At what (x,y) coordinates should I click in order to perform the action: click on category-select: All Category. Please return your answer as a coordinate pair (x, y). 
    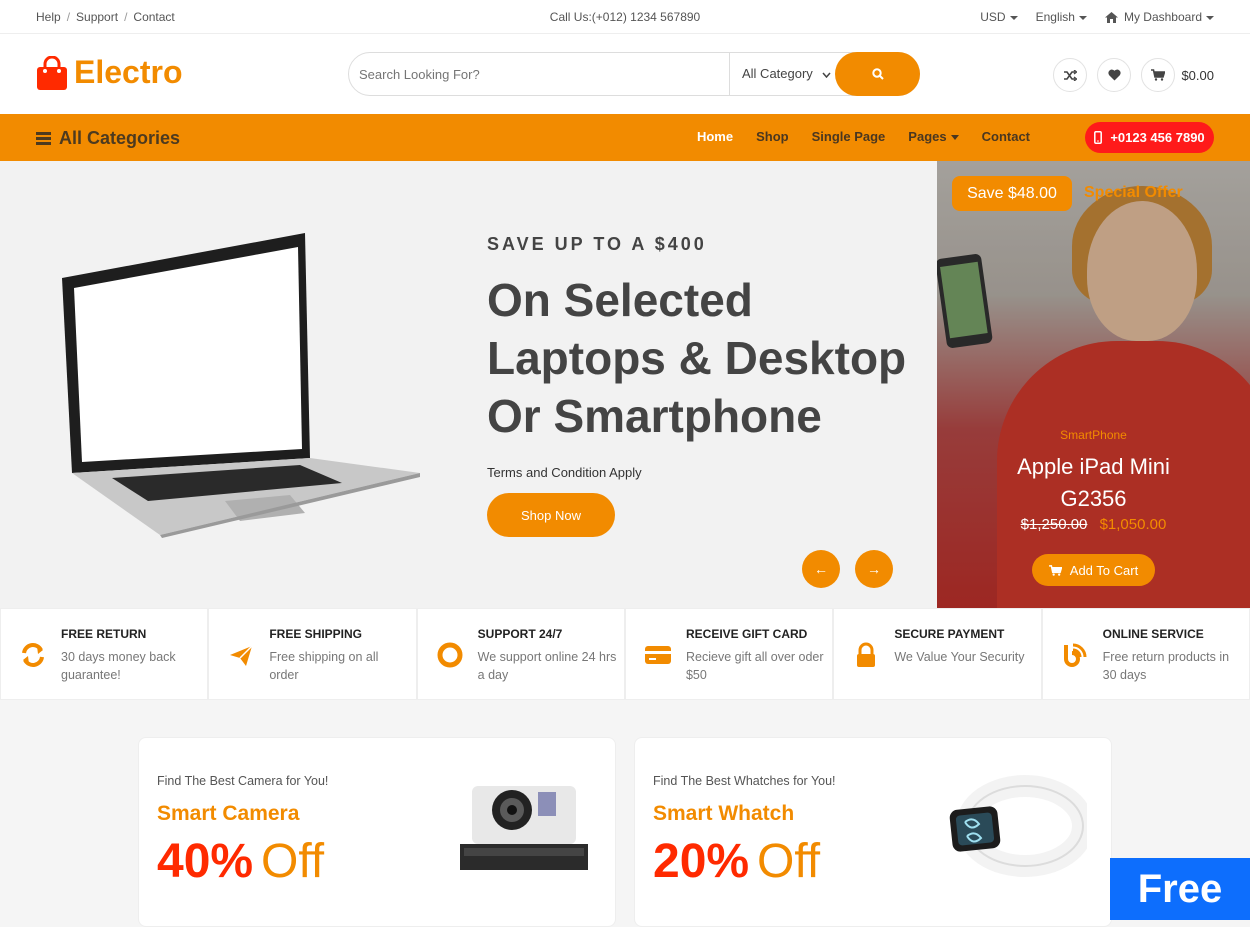
    Looking at the image, I should click on (782, 74).